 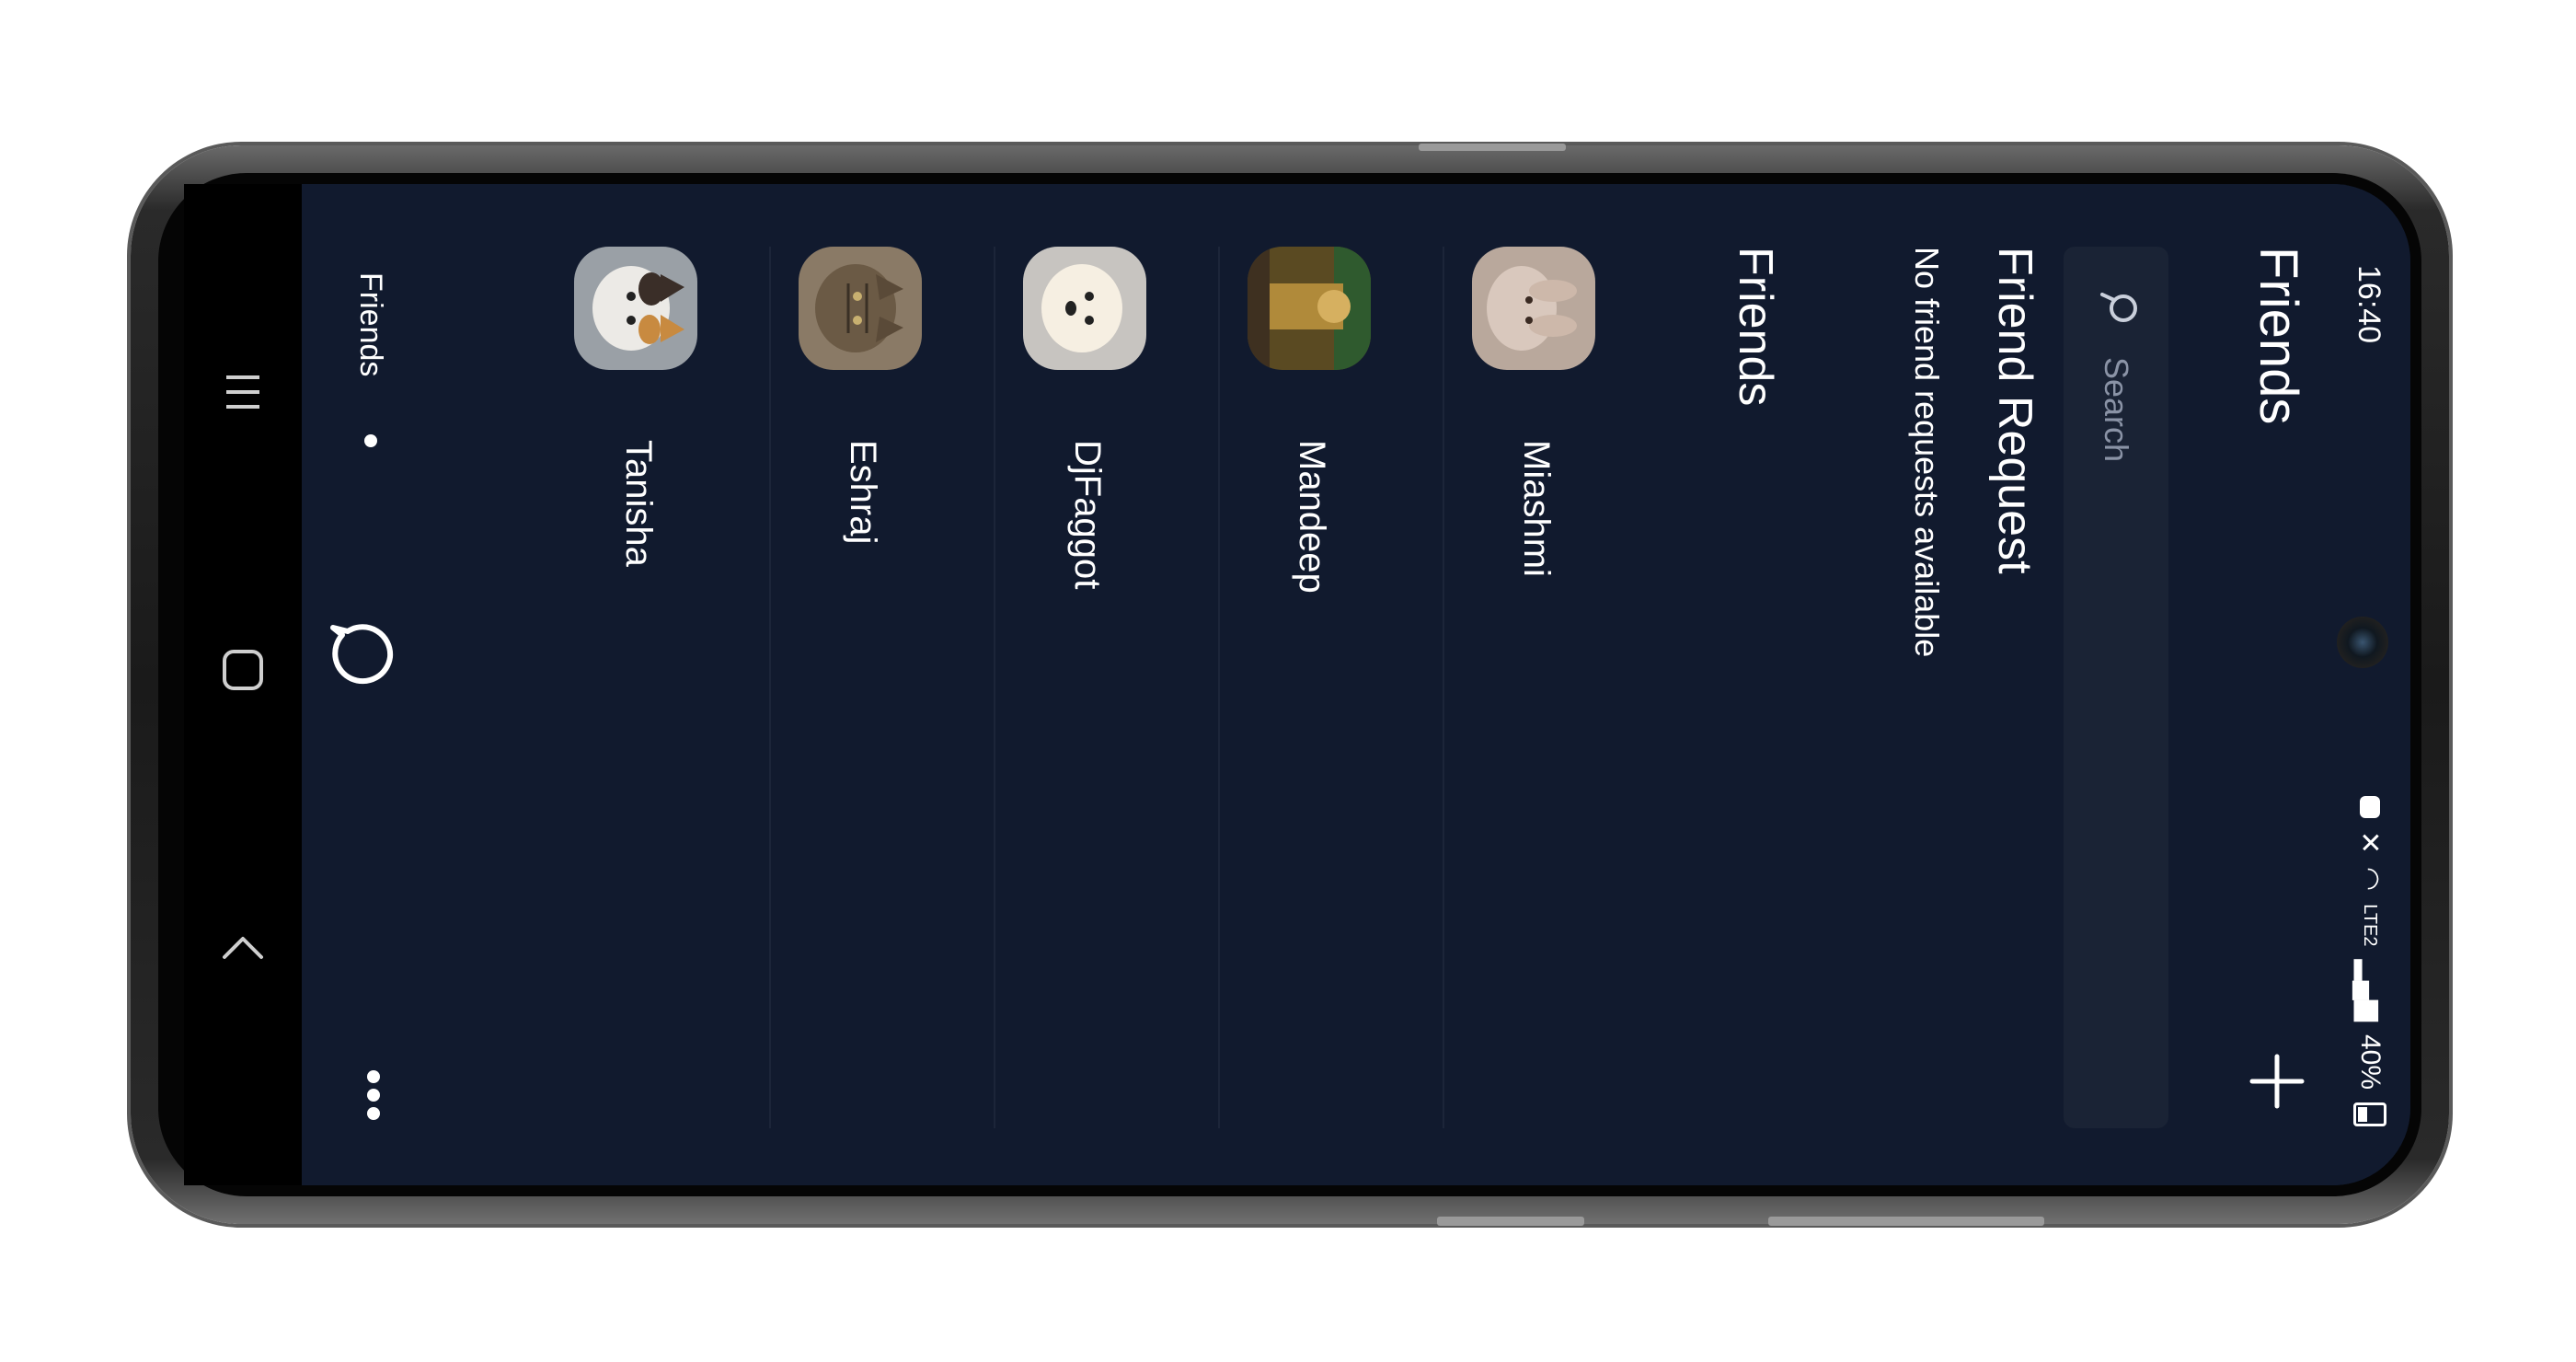 I want to click on status-bar: 16:40 ✕ ◠ LTE2 ▂▄▆ 40%, so click(x=2369, y=685).